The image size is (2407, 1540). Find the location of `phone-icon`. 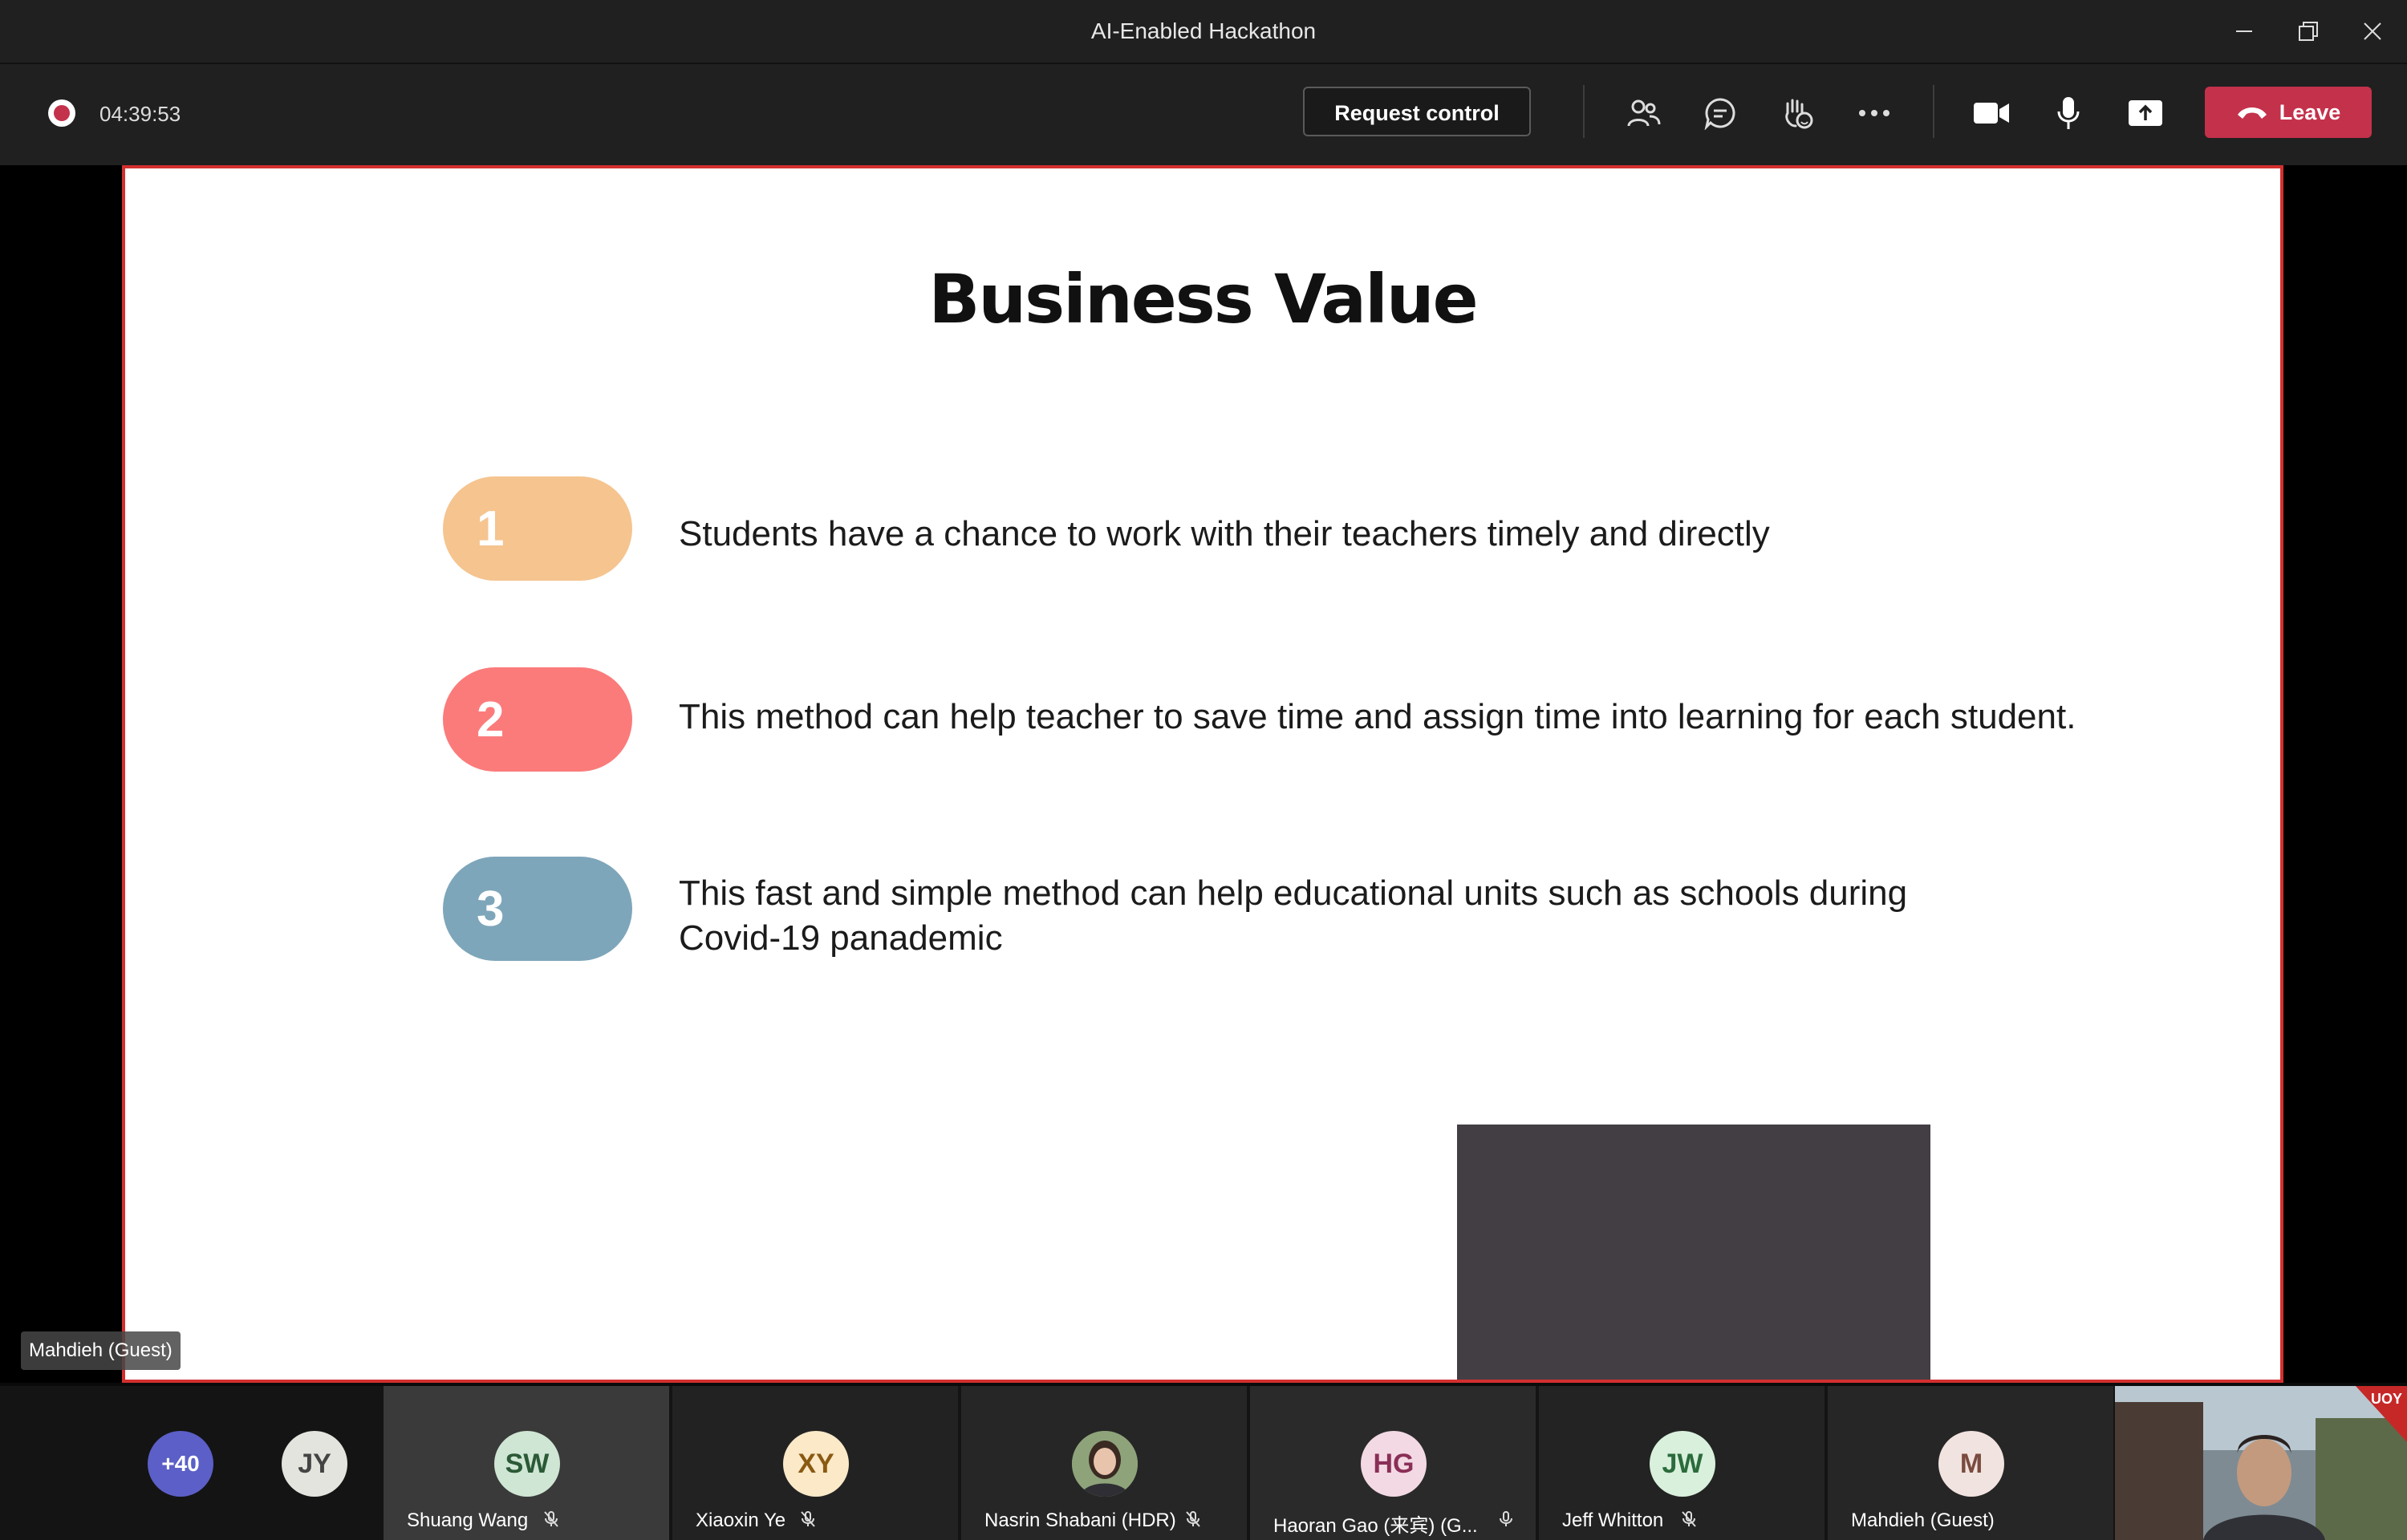

phone-icon is located at coordinates (2252, 113).